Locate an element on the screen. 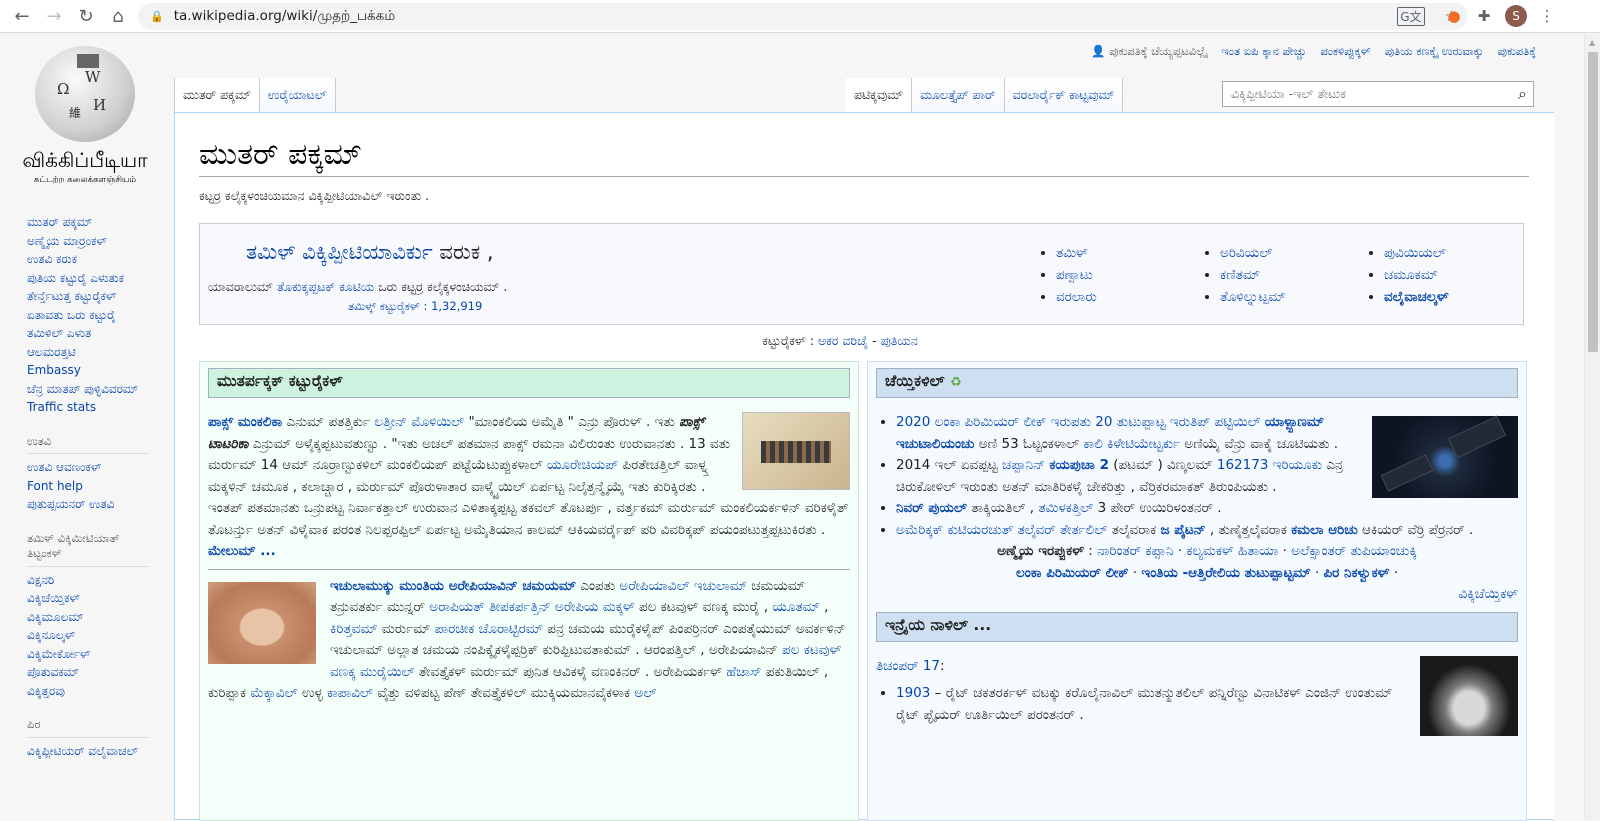 This screenshot has height=821, width=1600. inline-link: ಯೂತಮ್ is located at coordinates (795, 607).